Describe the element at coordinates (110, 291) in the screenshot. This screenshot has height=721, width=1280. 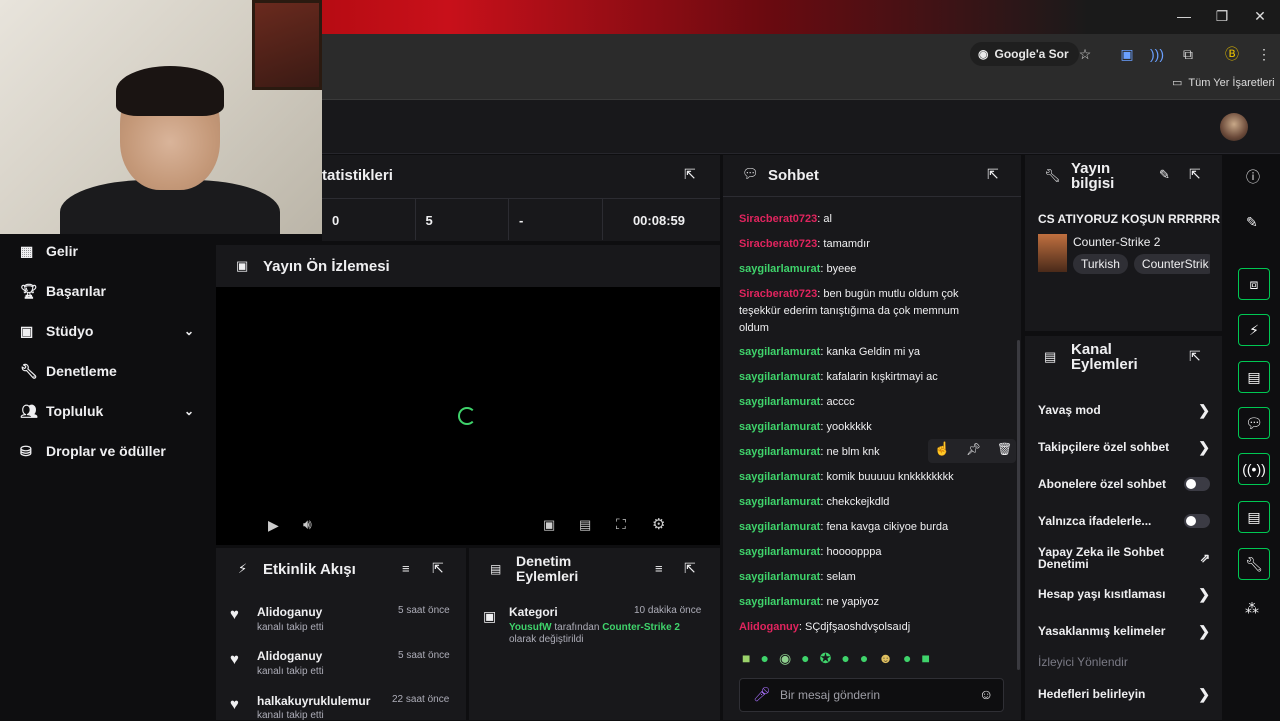
I see `sidebar-item-achievements: 🏆︎ Başarılar` at that location.